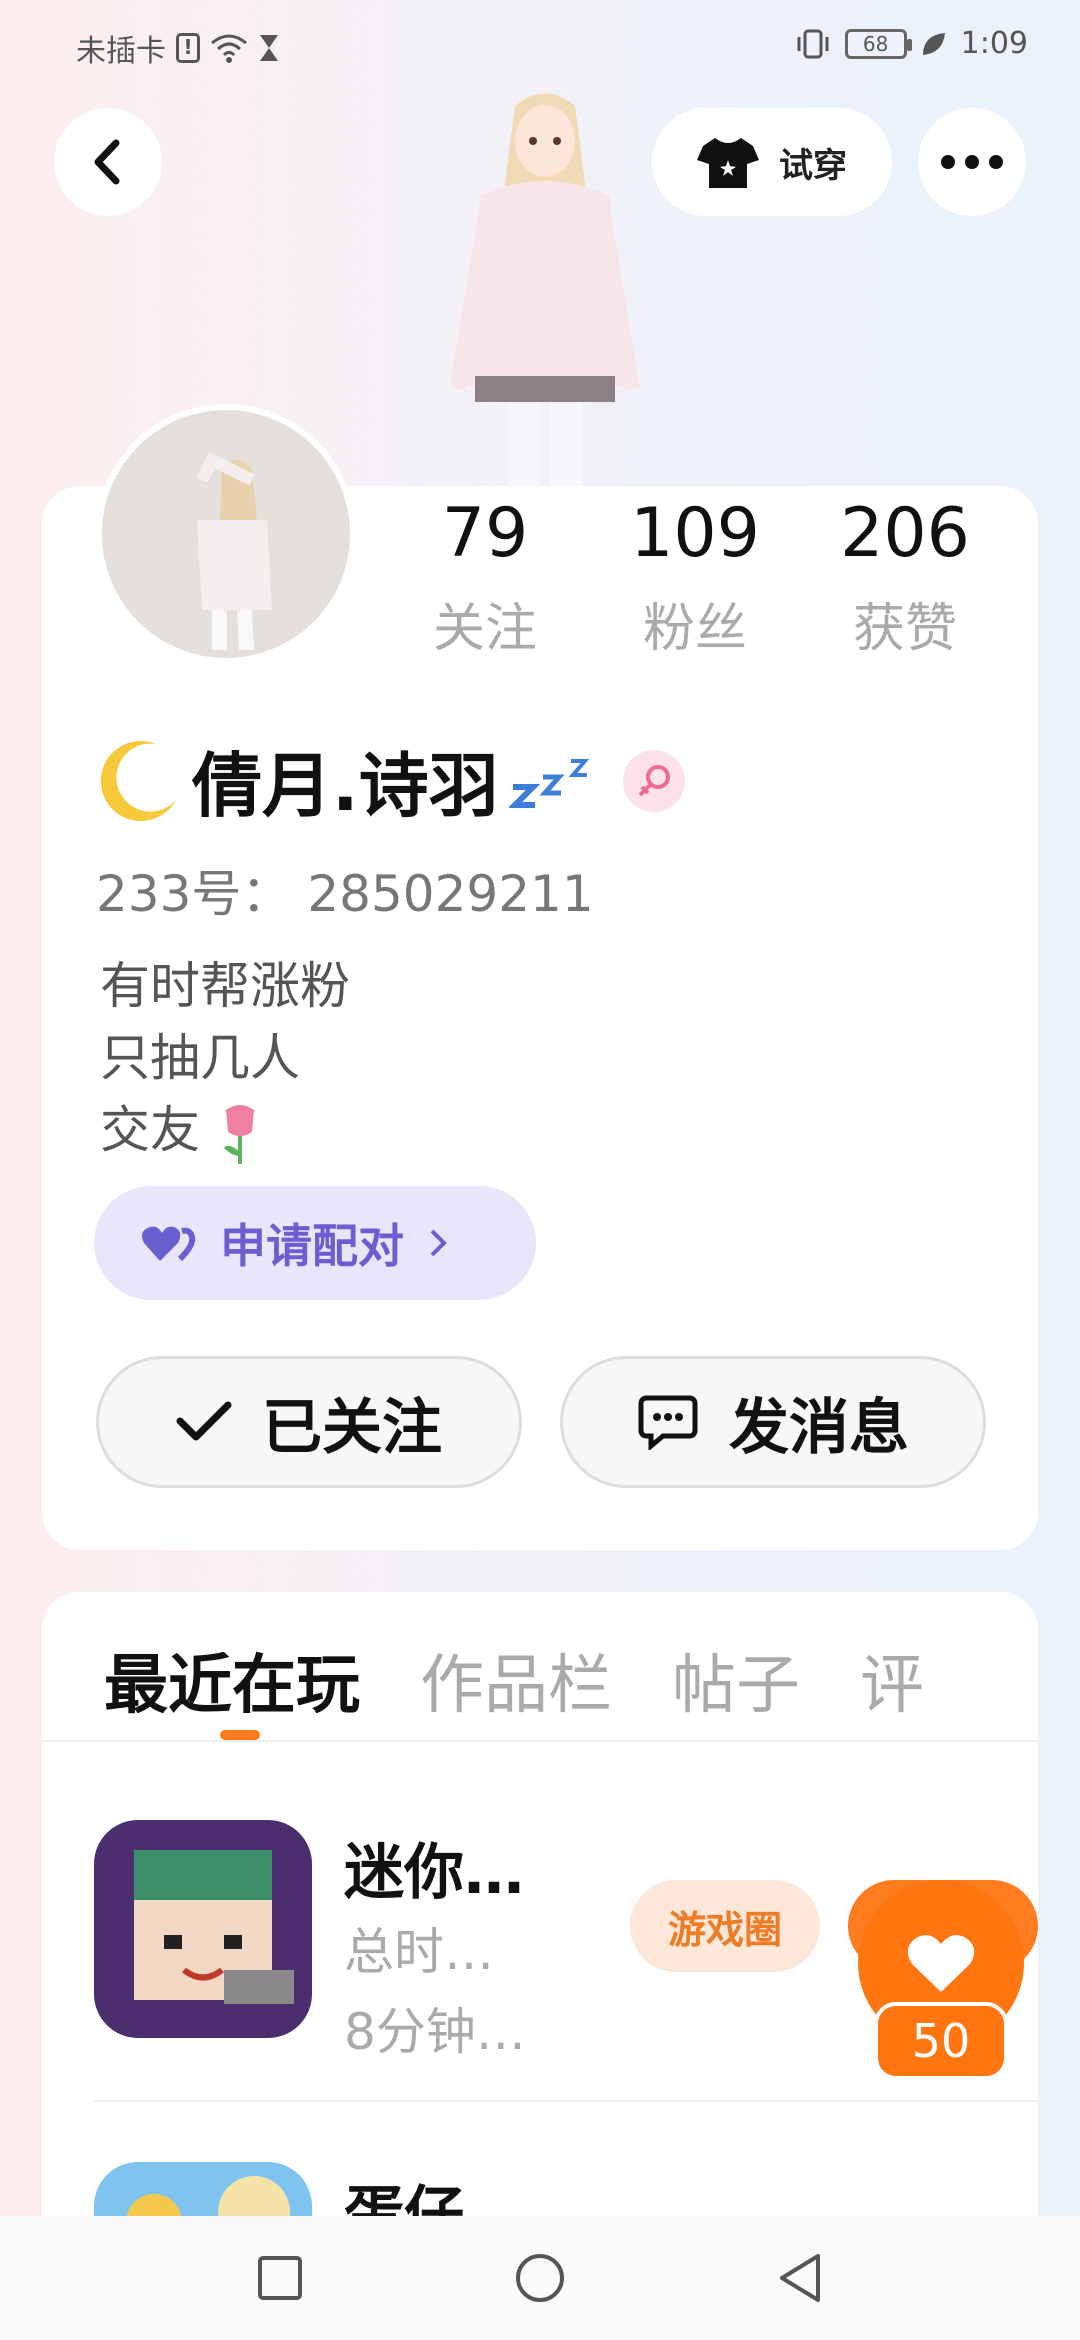  I want to click on battery-indicator: 68, so click(878, 43).